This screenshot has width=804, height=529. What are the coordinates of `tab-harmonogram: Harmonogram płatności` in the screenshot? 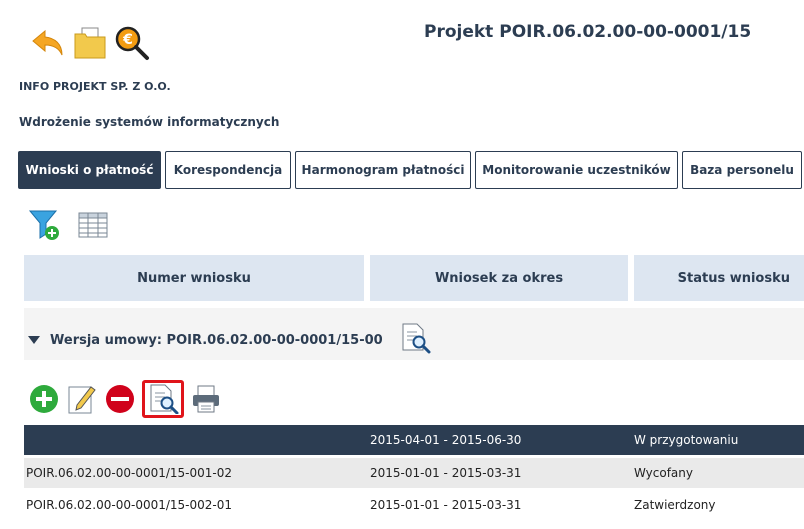 It's located at (383, 170).